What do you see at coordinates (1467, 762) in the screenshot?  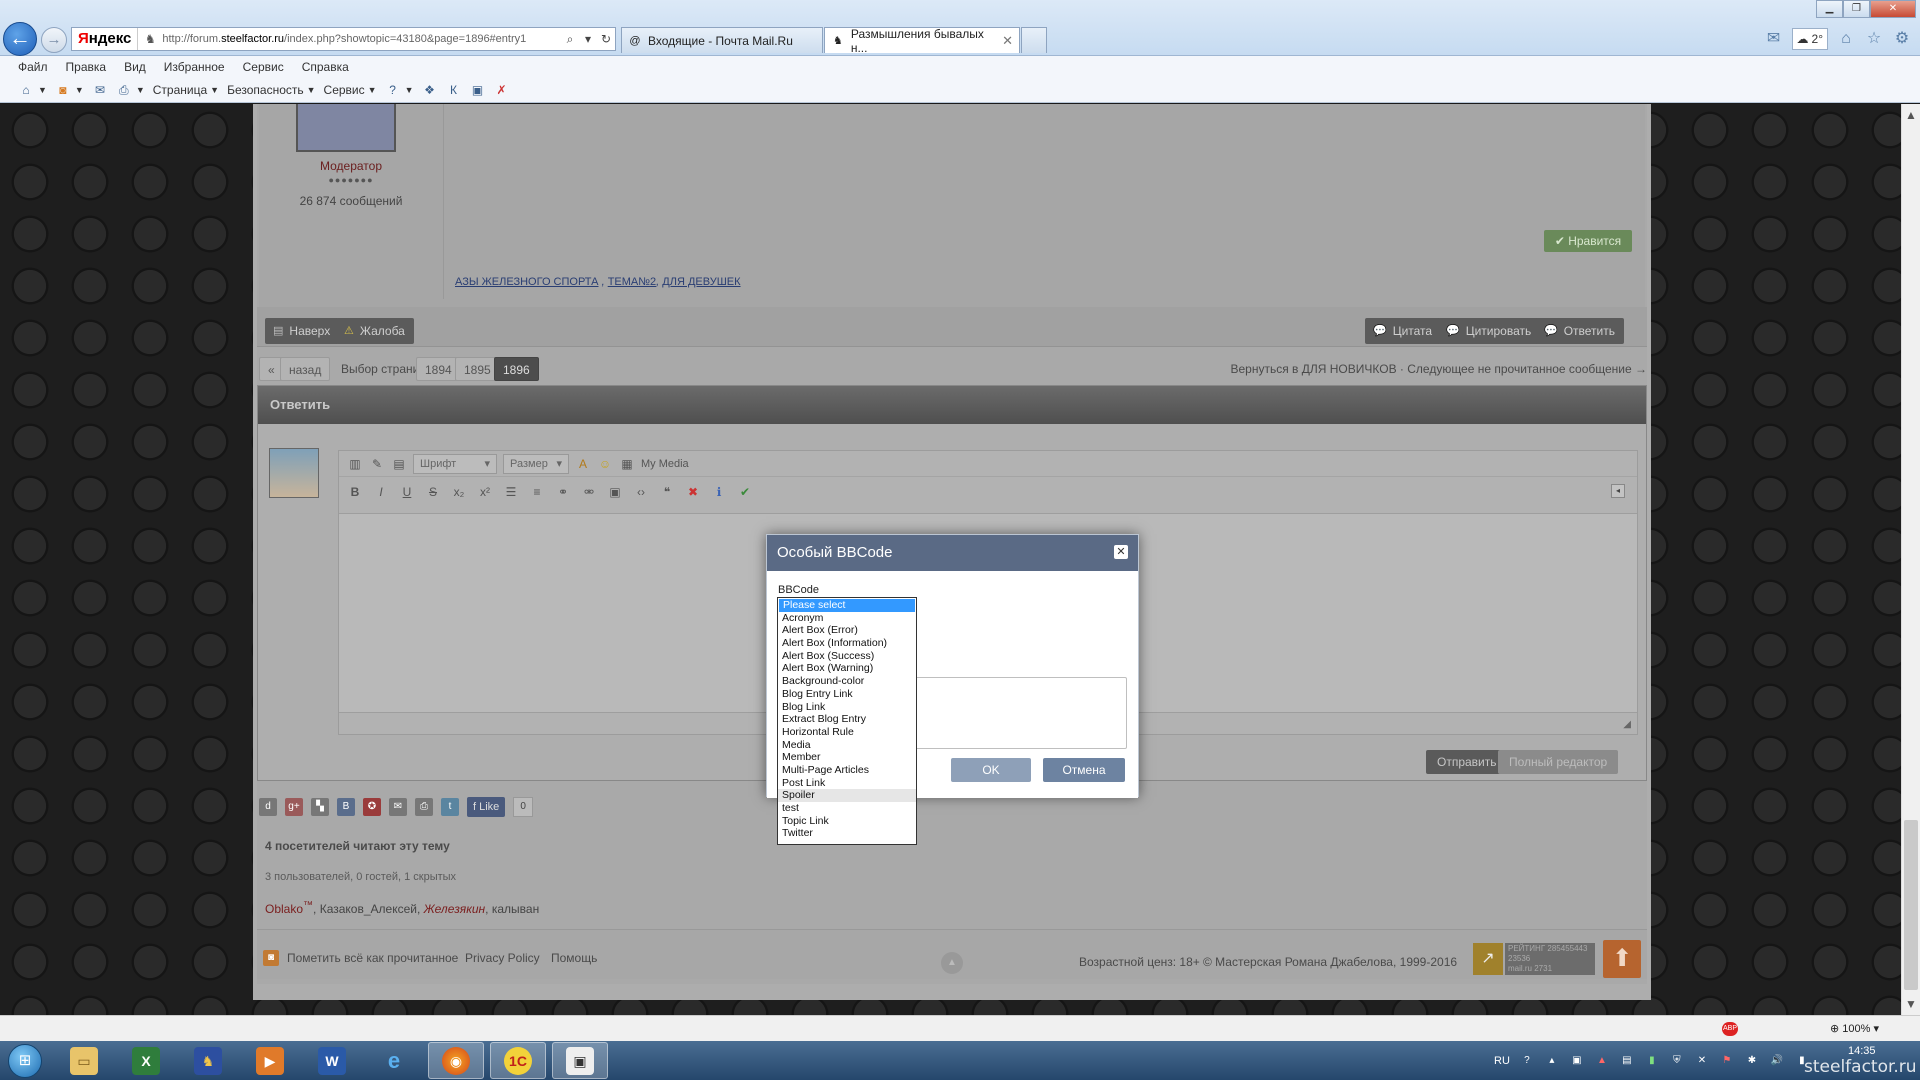 I see `send-button: Отправить` at bounding box center [1467, 762].